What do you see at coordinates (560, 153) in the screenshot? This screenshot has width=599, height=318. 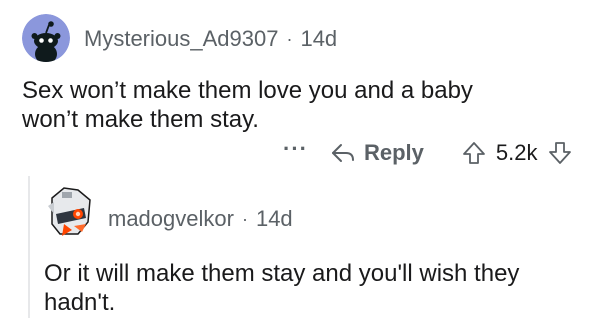 I see `downvote-icon` at bounding box center [560, 153].